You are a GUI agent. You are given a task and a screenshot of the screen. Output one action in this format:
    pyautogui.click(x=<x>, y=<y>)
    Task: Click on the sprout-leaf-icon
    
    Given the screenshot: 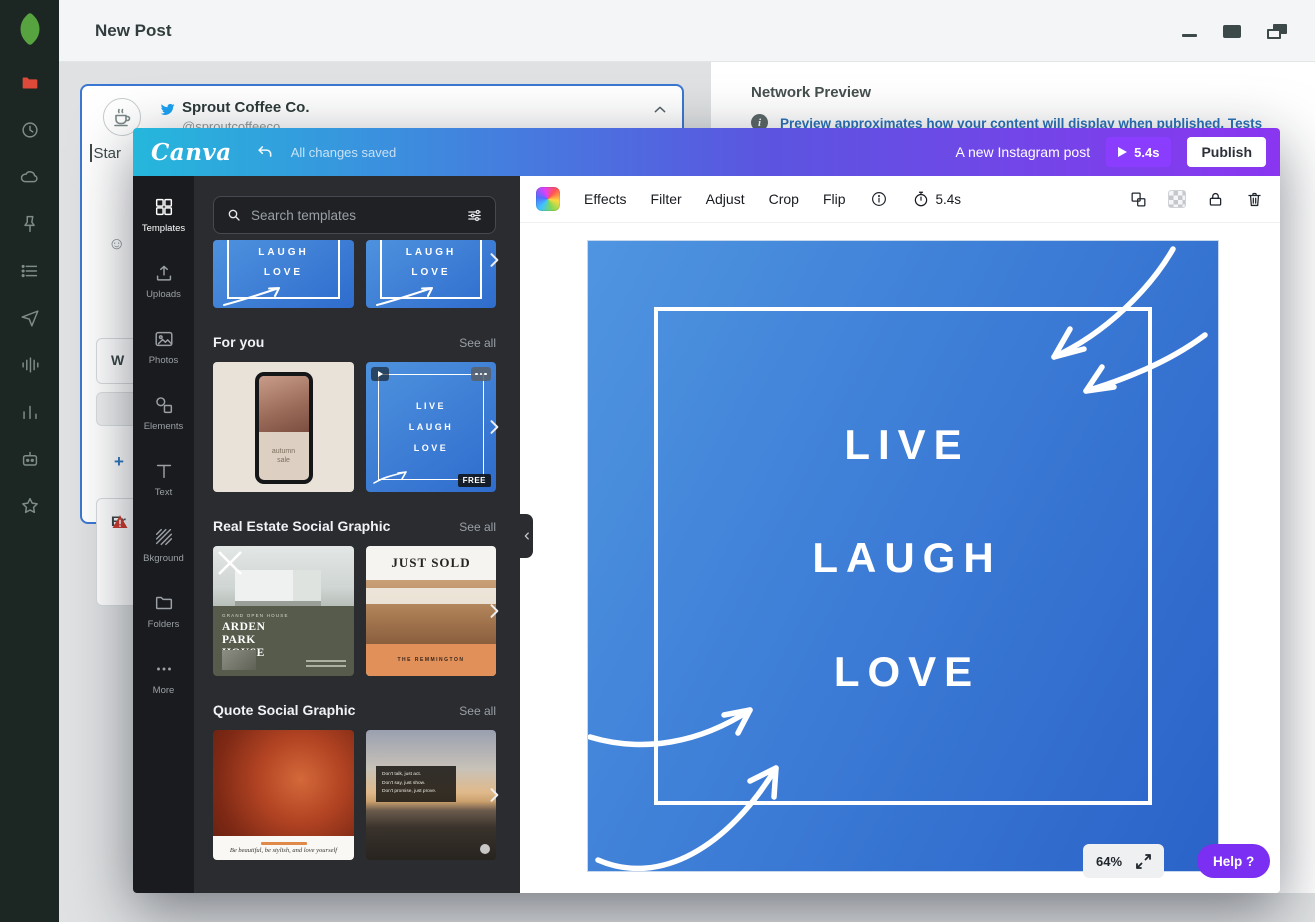 What is the action you would take?
    pyautogui.click(x=29, y=29)
    